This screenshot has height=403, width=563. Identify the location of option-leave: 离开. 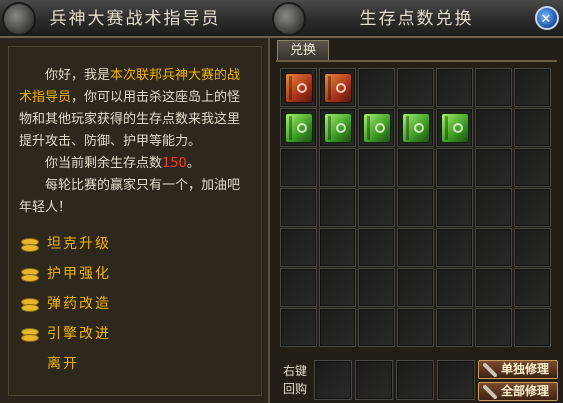
(135, 364).